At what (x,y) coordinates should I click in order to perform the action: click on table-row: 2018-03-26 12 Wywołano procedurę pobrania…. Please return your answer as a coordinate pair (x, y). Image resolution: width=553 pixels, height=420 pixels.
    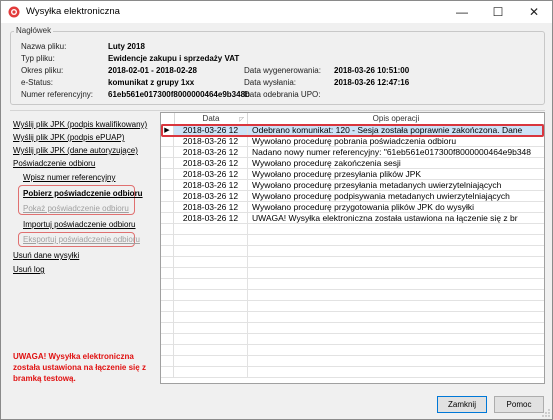
    Looking at the image, I should click on (352, 141).